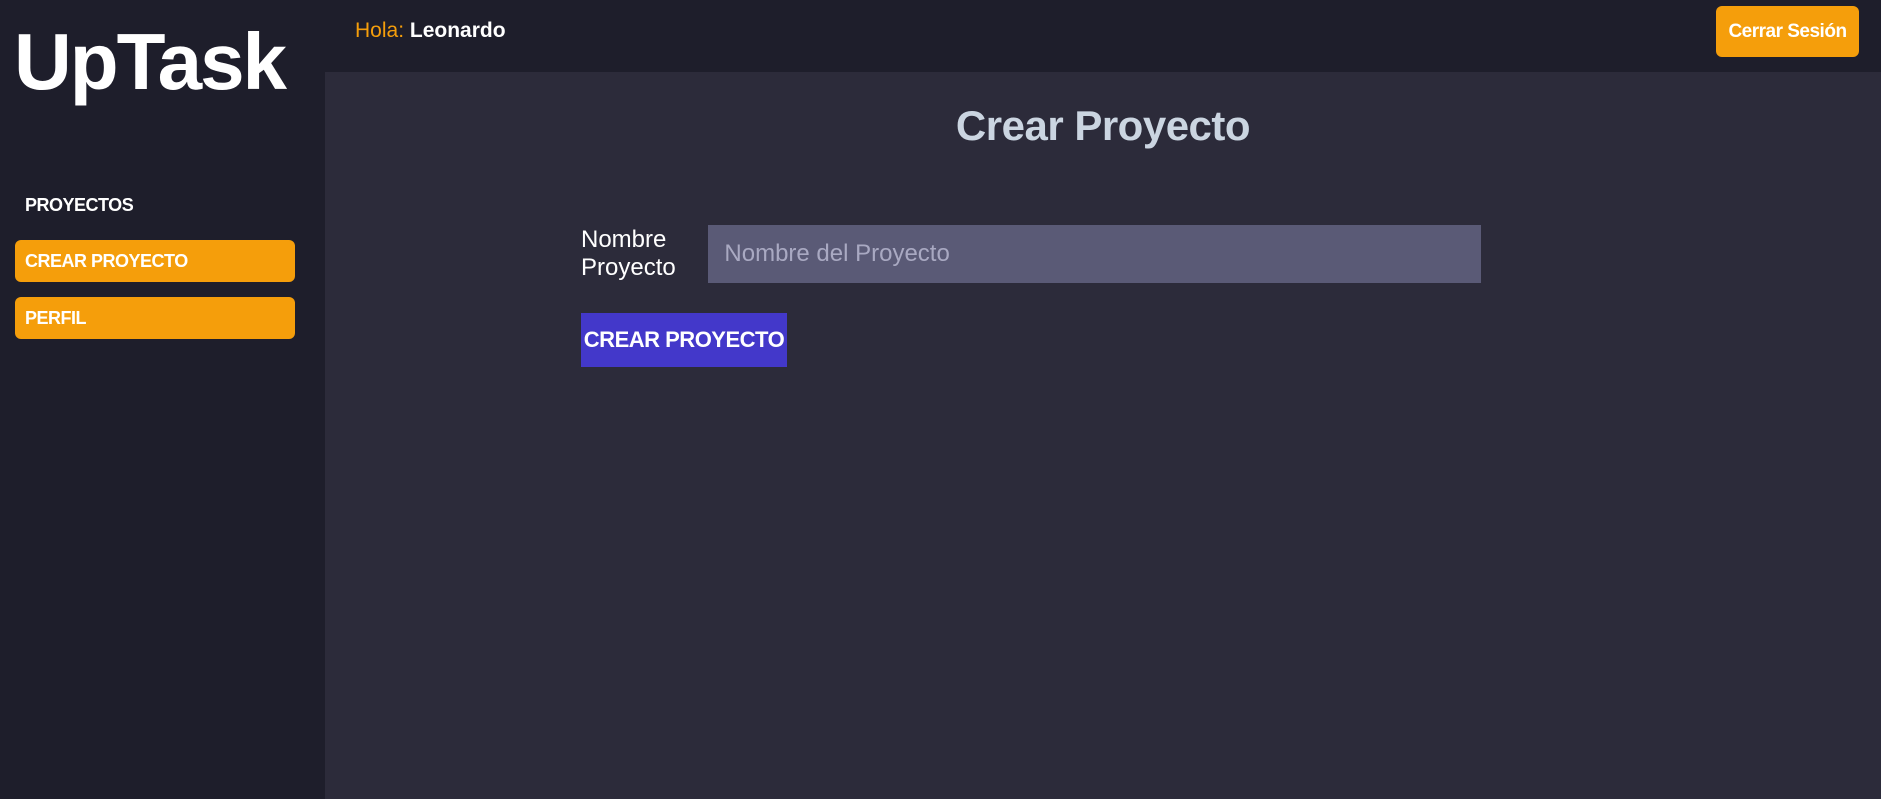 This screenshot has width=1881, height=799. I want to click on top-bar: Hola: Leonardo Cerrar Sesión, so click(1103, 36).